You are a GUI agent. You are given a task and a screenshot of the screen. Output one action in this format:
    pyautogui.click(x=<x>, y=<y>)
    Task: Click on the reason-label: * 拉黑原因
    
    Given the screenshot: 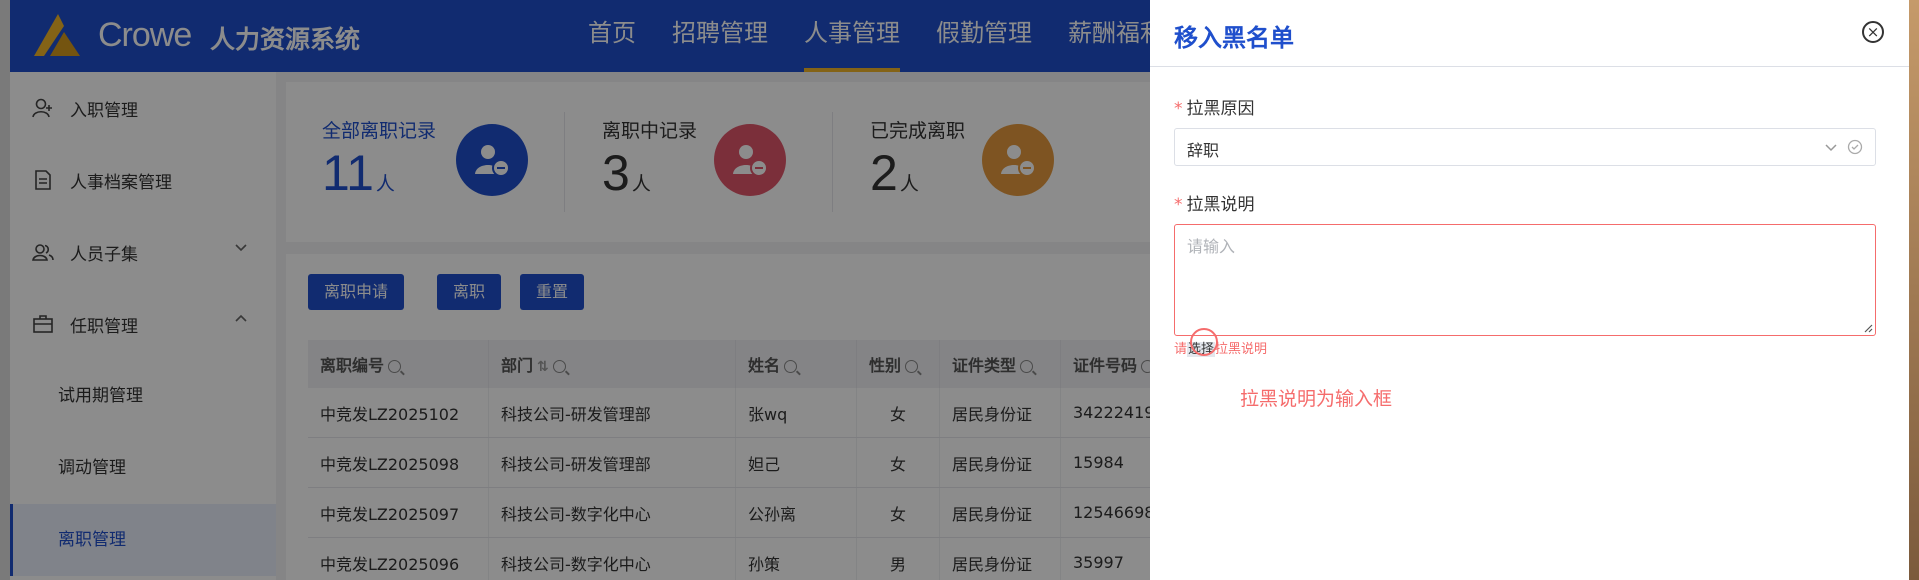 What is the action you would take?
    pyautogui.click(x=1214, y=109)
    